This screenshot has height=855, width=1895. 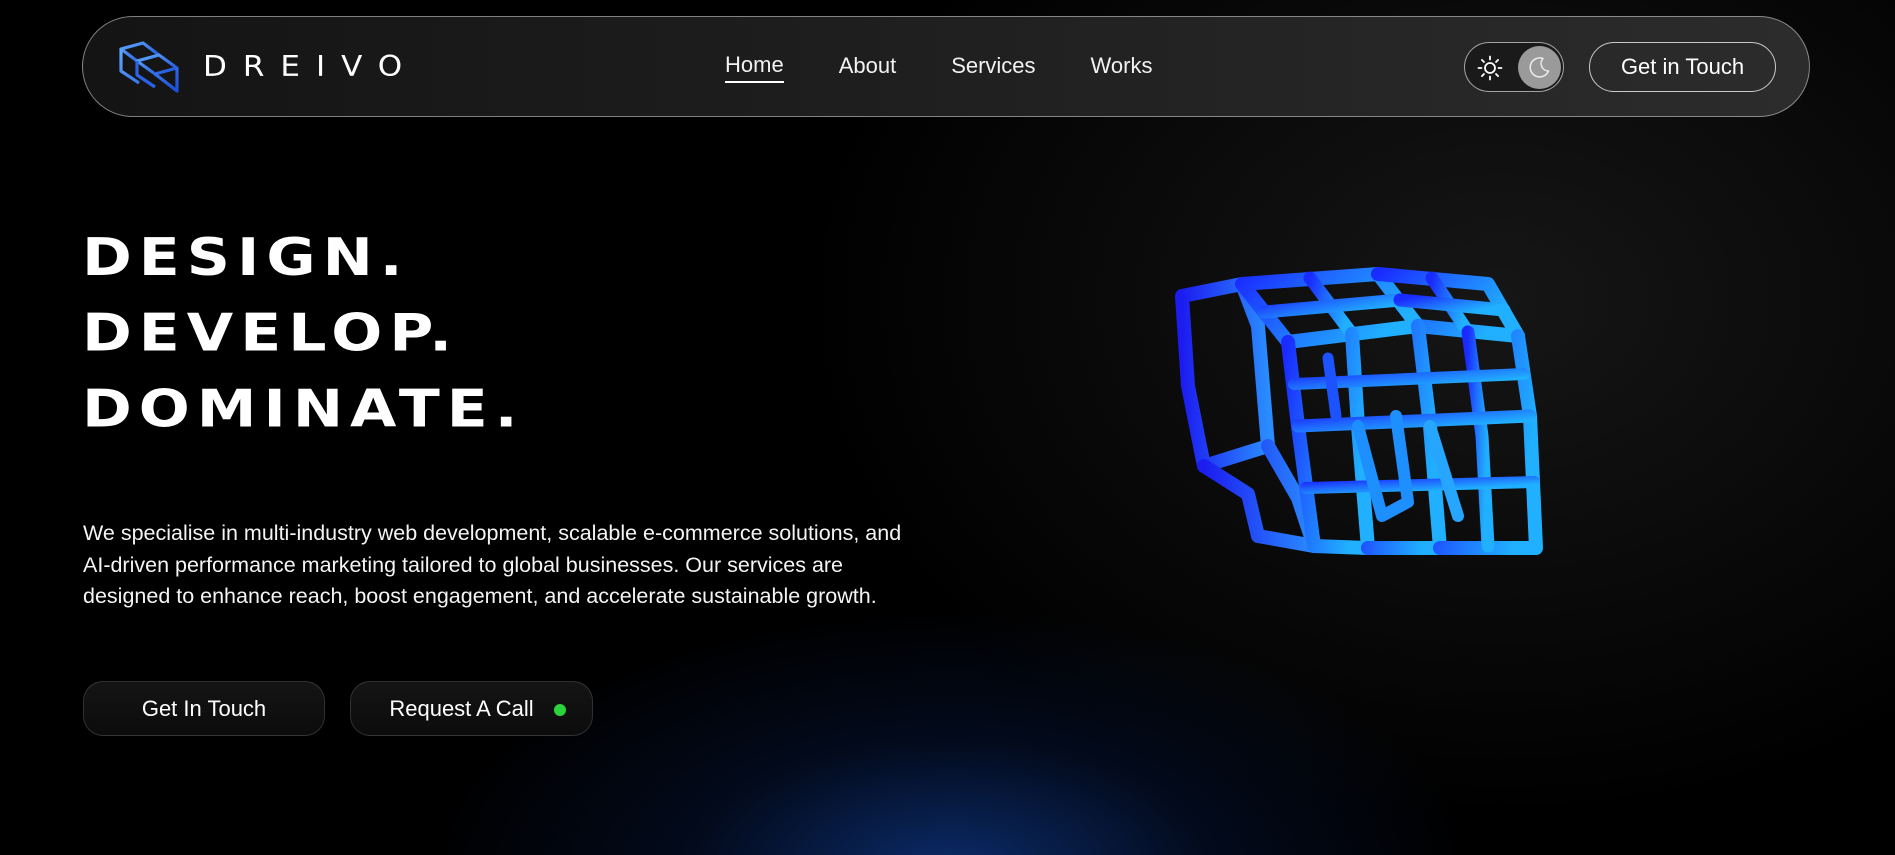 What do you see at coordinates (1682, 67) in the screenshot?
I see `get-in-touch-nav-button: Get in Touch` at bounding box center [1682, 67].